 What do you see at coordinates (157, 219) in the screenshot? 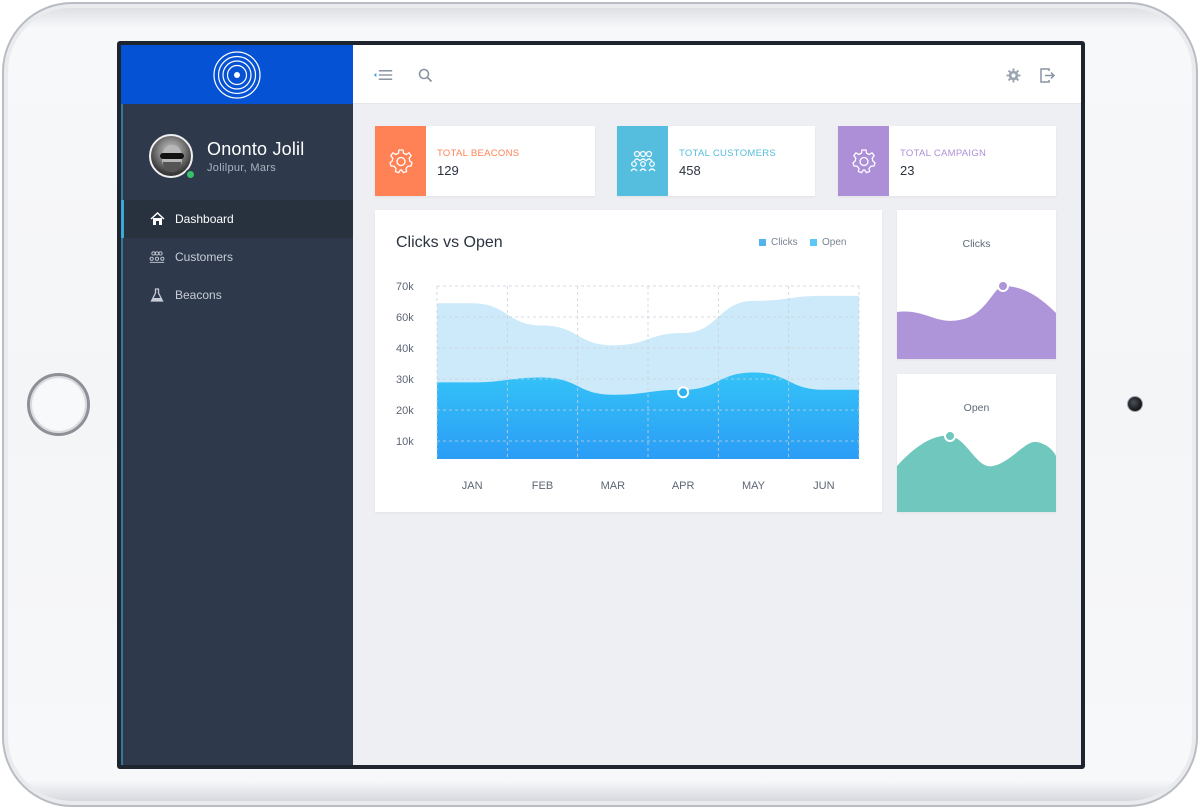
I see `home-icon` at bounding box center [157, 219].